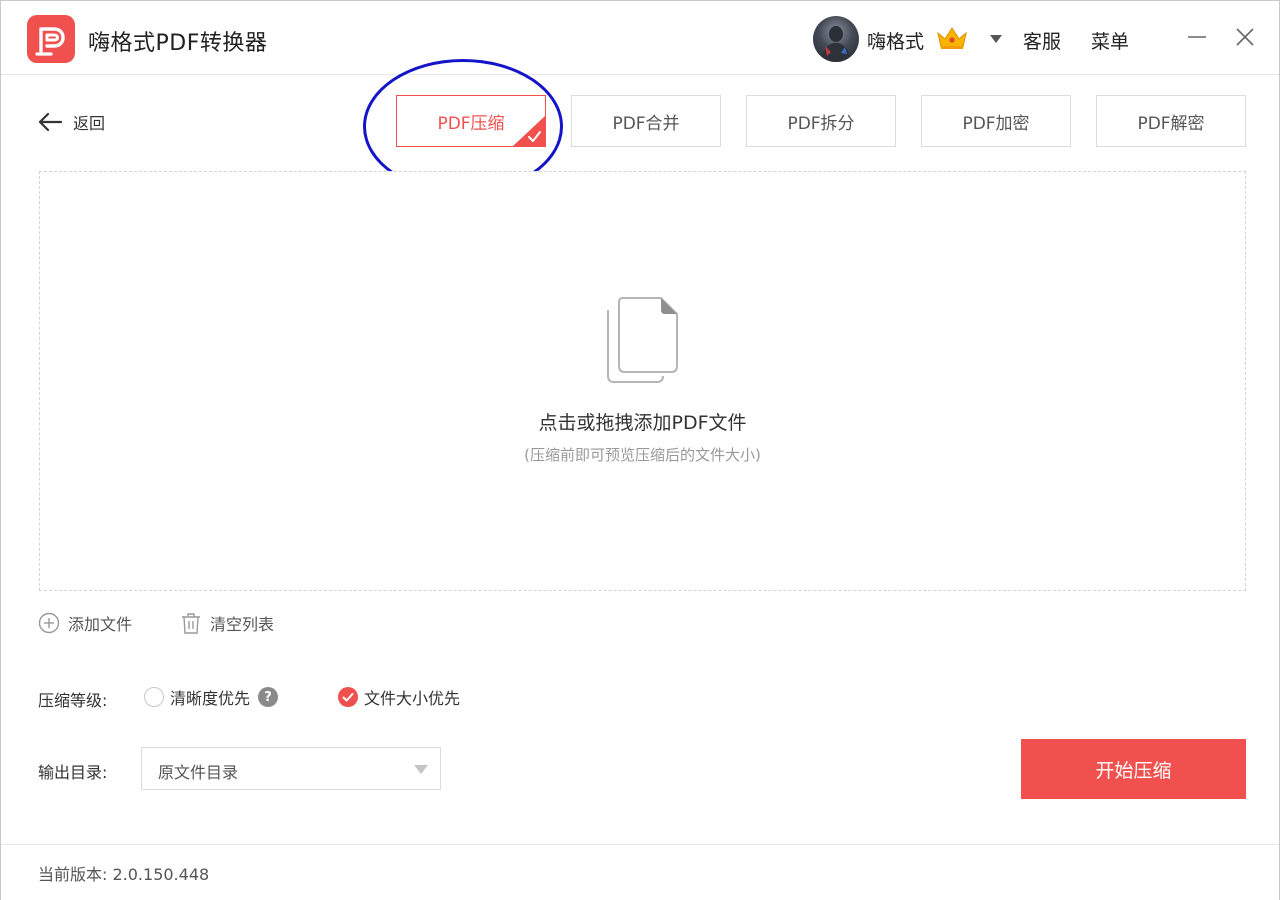 The height and width of the screenshot is (900, 1280). What do you see at coordinates (51, 39) in the screenshot?
I see `pdf-p-logo-icon` at bounding box center [51, 39].